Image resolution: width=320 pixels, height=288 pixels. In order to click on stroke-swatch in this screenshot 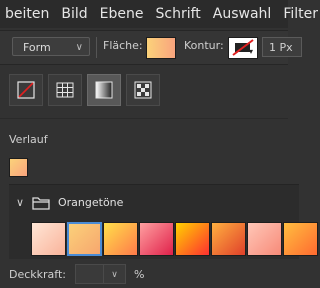, I will do `click(243, 48)`.